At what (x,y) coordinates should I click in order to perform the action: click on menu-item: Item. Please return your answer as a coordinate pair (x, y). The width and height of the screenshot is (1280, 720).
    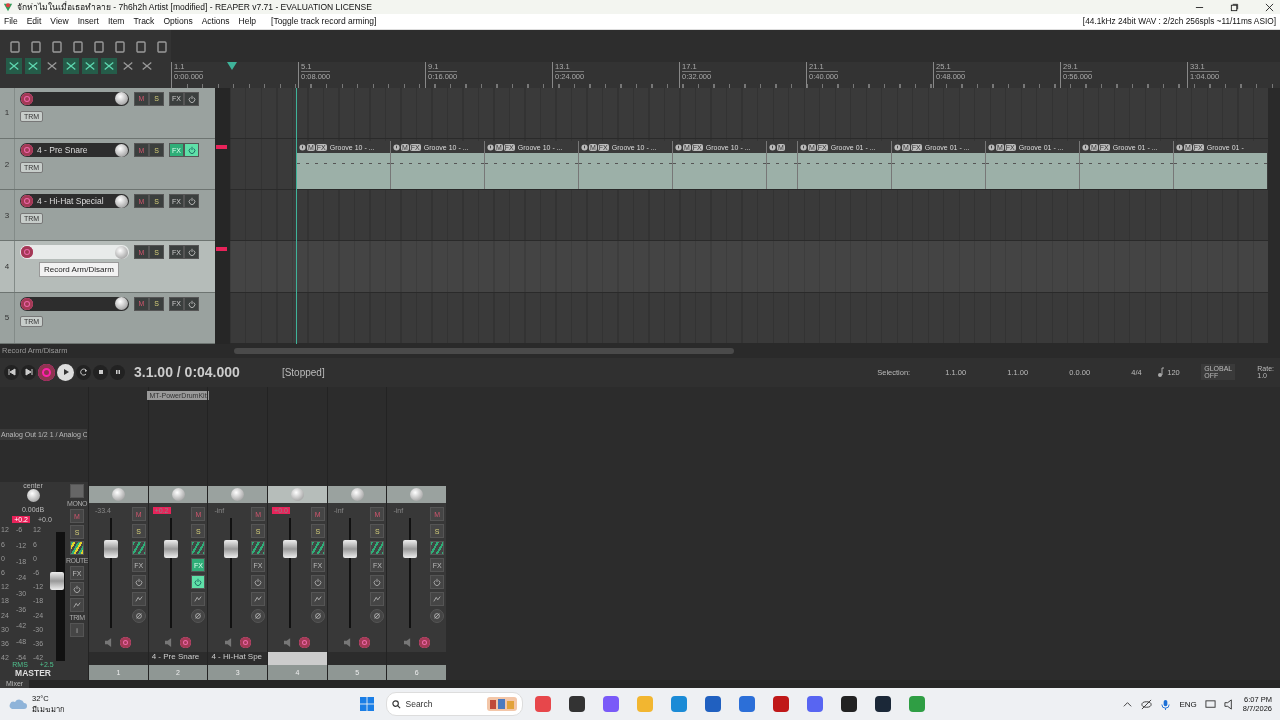
    Looking at the image, I should click on (116, 21).